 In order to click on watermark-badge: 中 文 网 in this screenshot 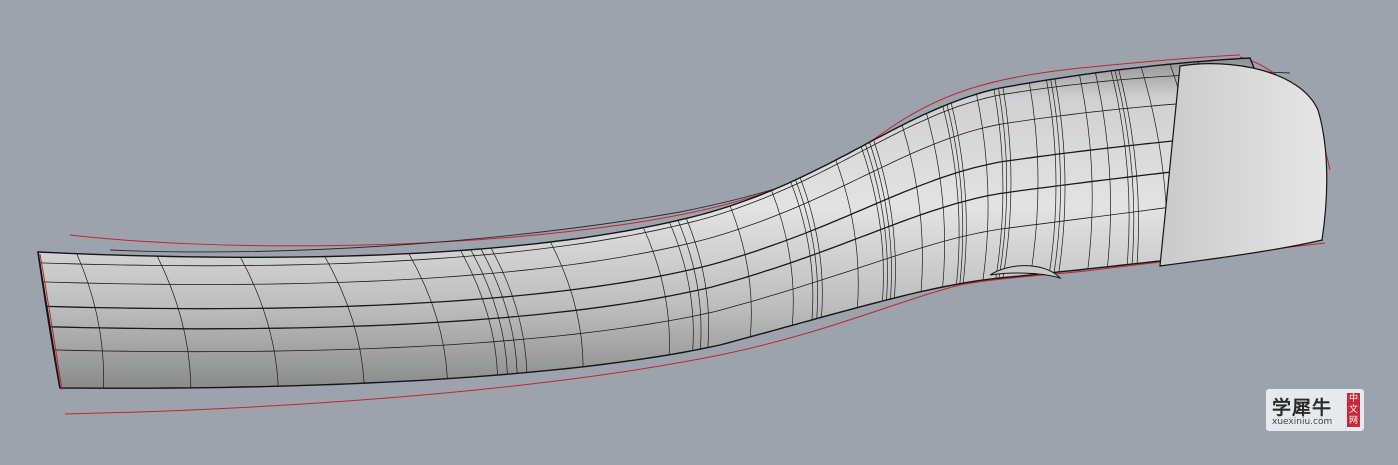, I will do `click(1353, 410)`.